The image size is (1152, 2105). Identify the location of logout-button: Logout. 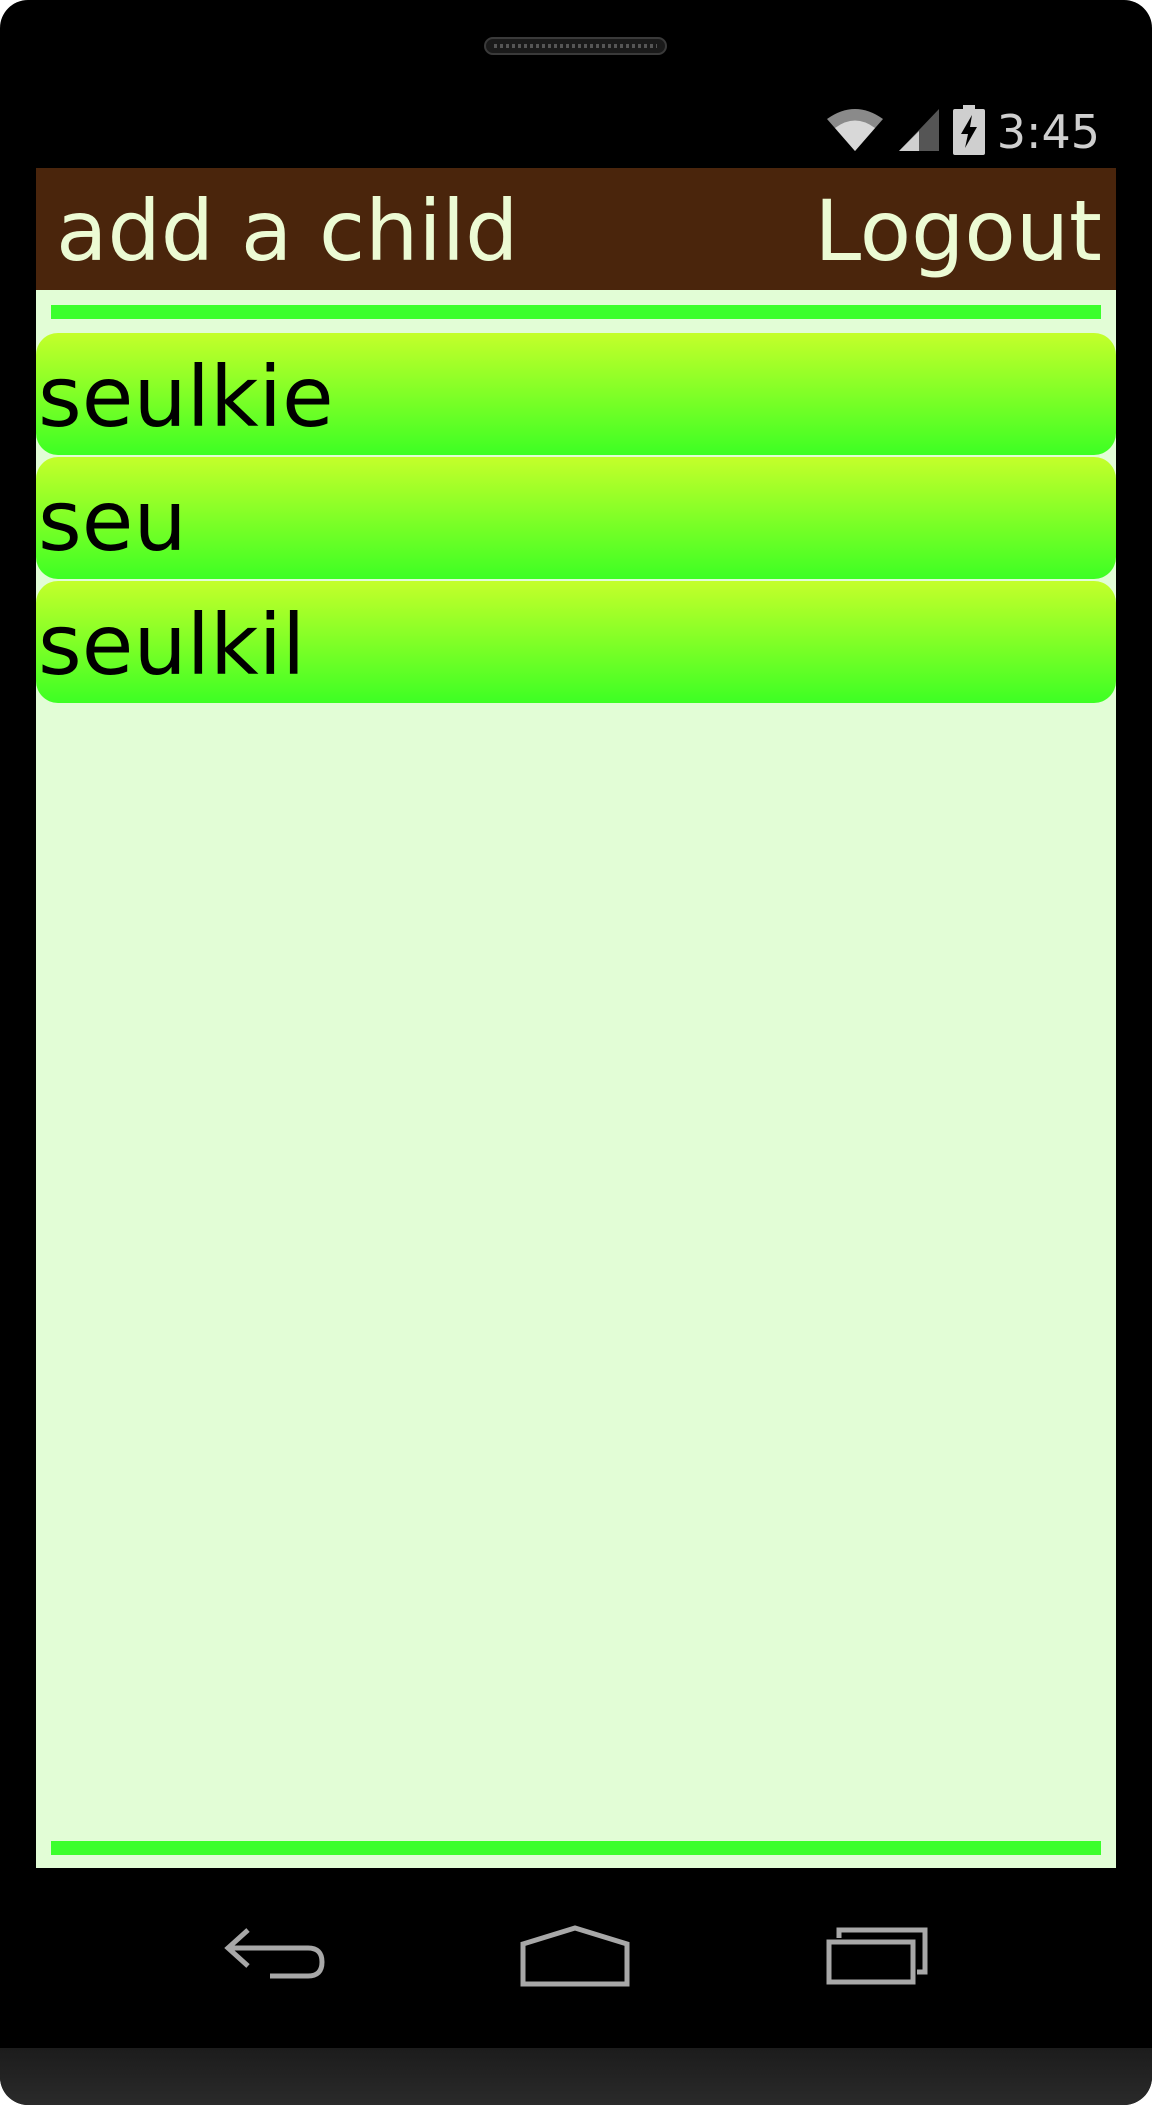
(958, 231).